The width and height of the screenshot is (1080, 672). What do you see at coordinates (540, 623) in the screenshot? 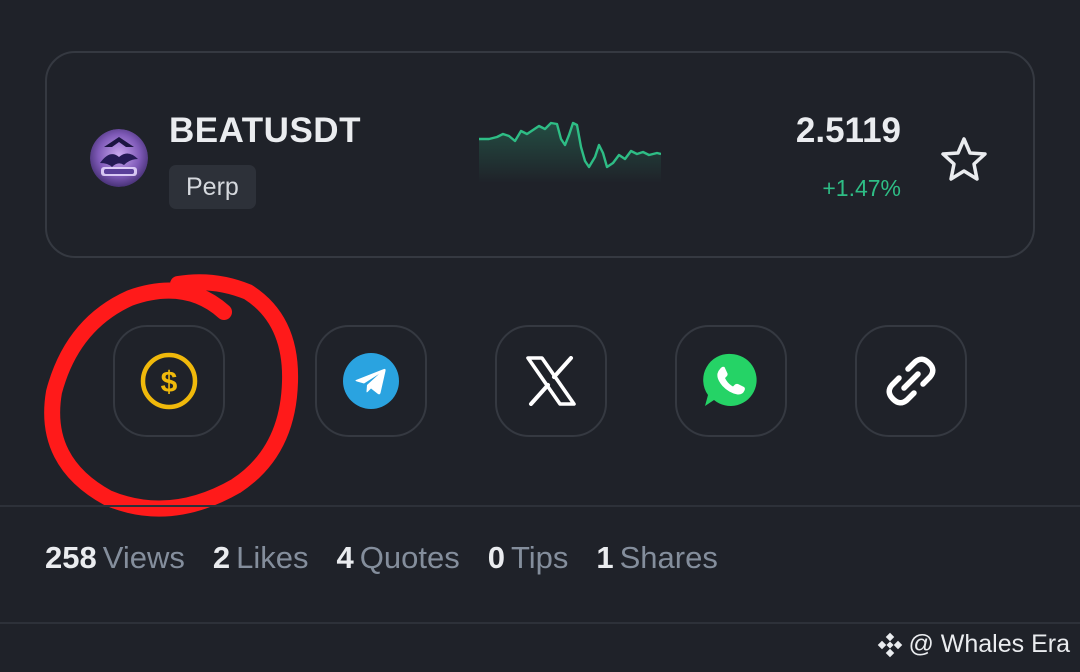
I see `divider-bottom` at bounding box center [540, 623].